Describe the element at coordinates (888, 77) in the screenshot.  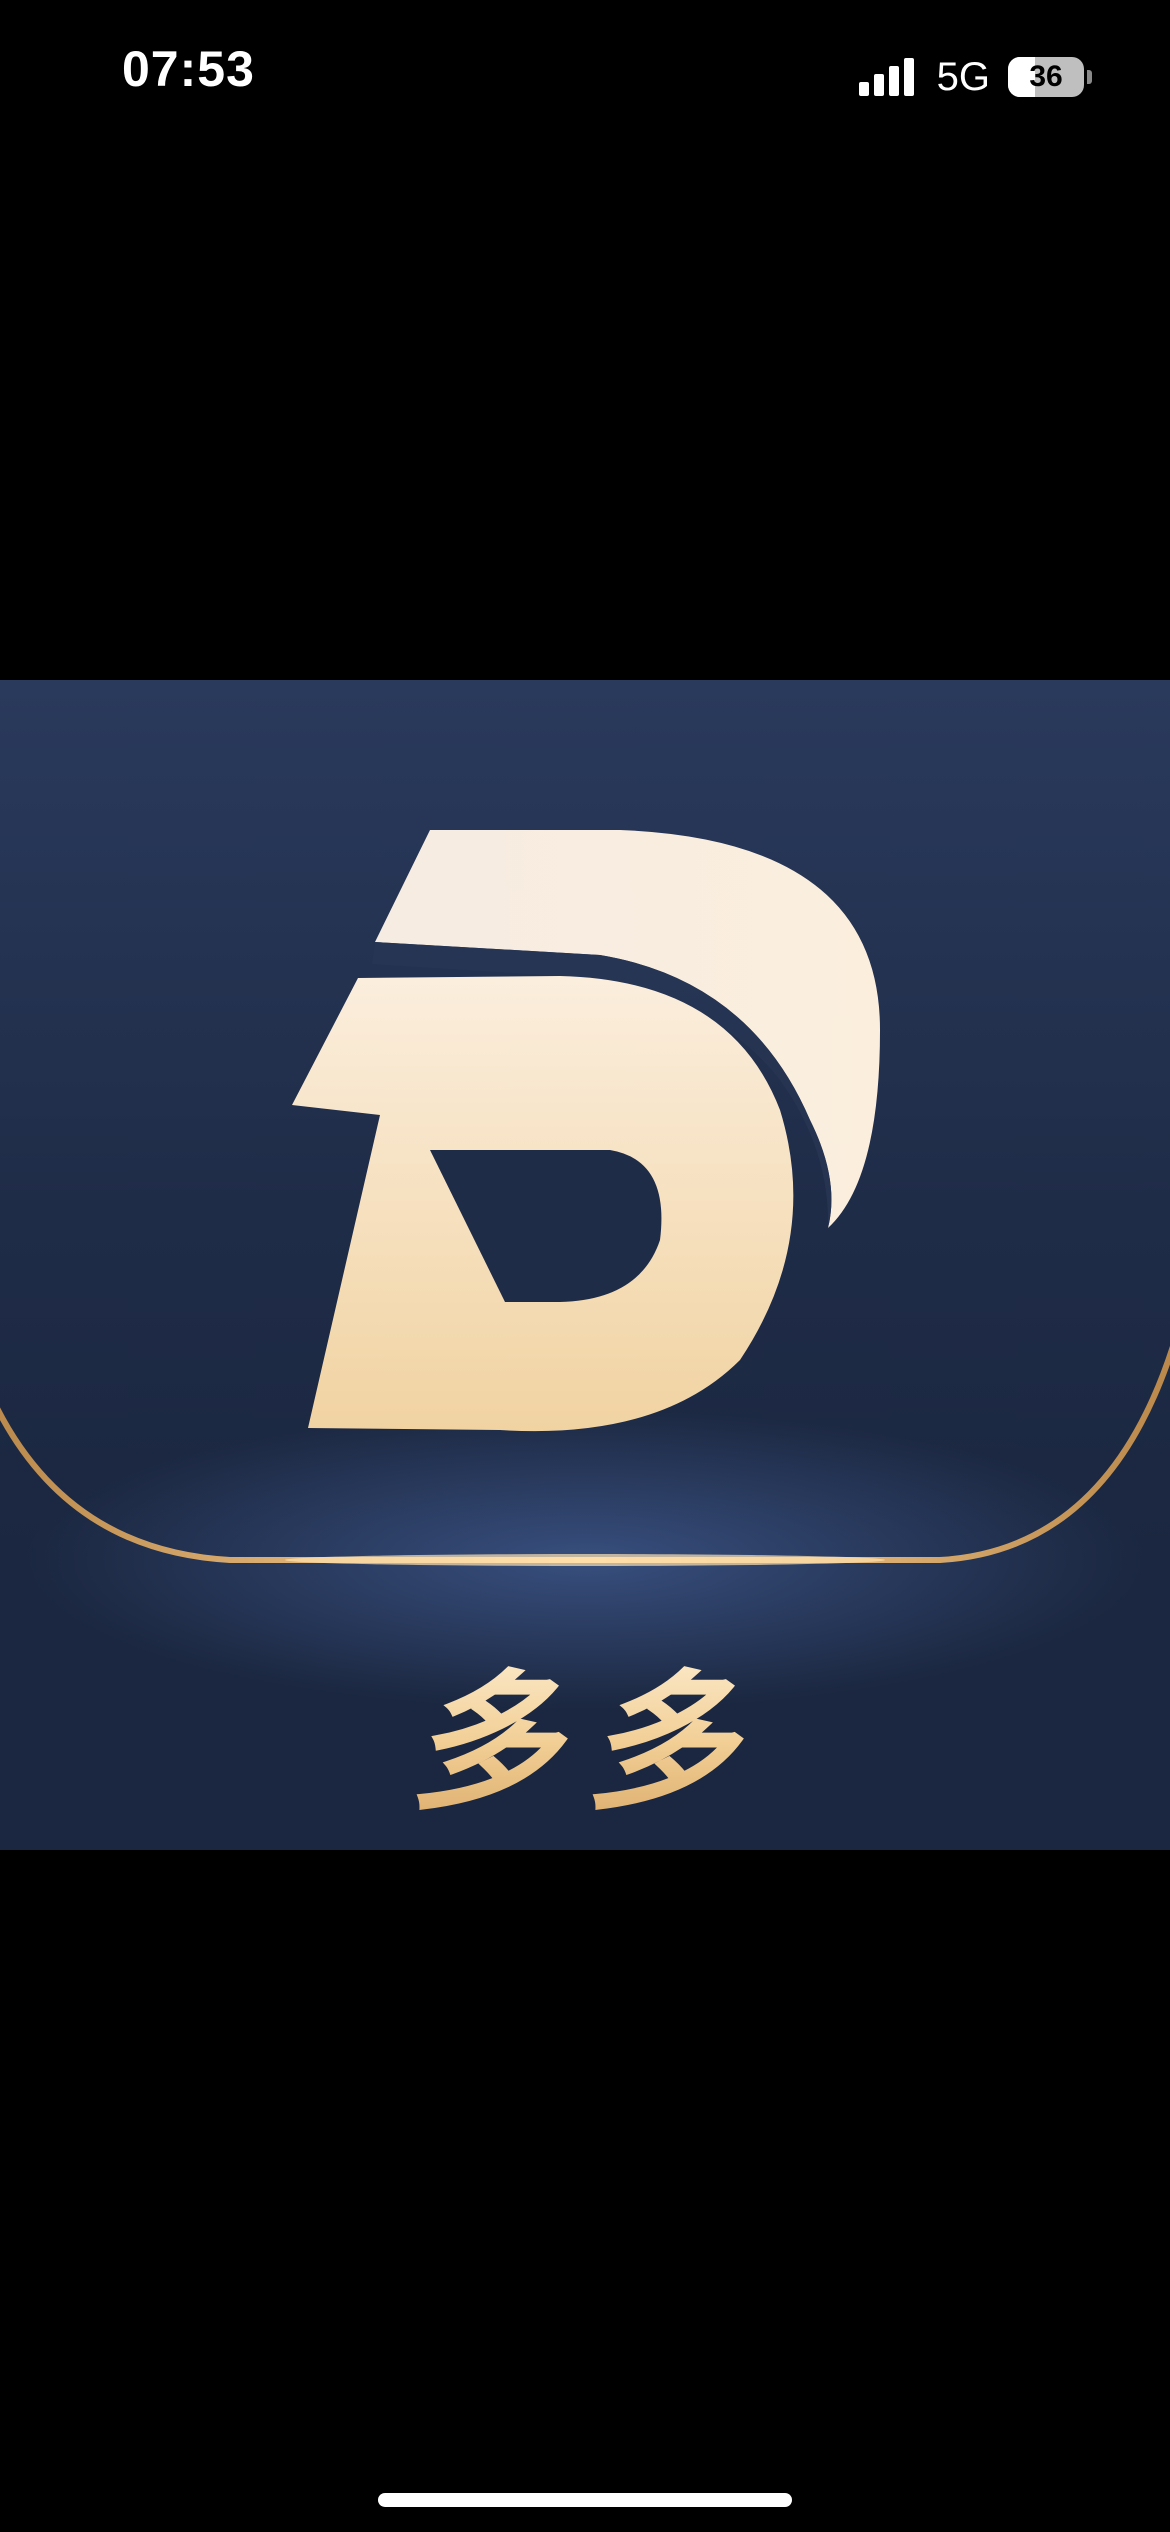
I see `cellular-signal-icon` at that location.